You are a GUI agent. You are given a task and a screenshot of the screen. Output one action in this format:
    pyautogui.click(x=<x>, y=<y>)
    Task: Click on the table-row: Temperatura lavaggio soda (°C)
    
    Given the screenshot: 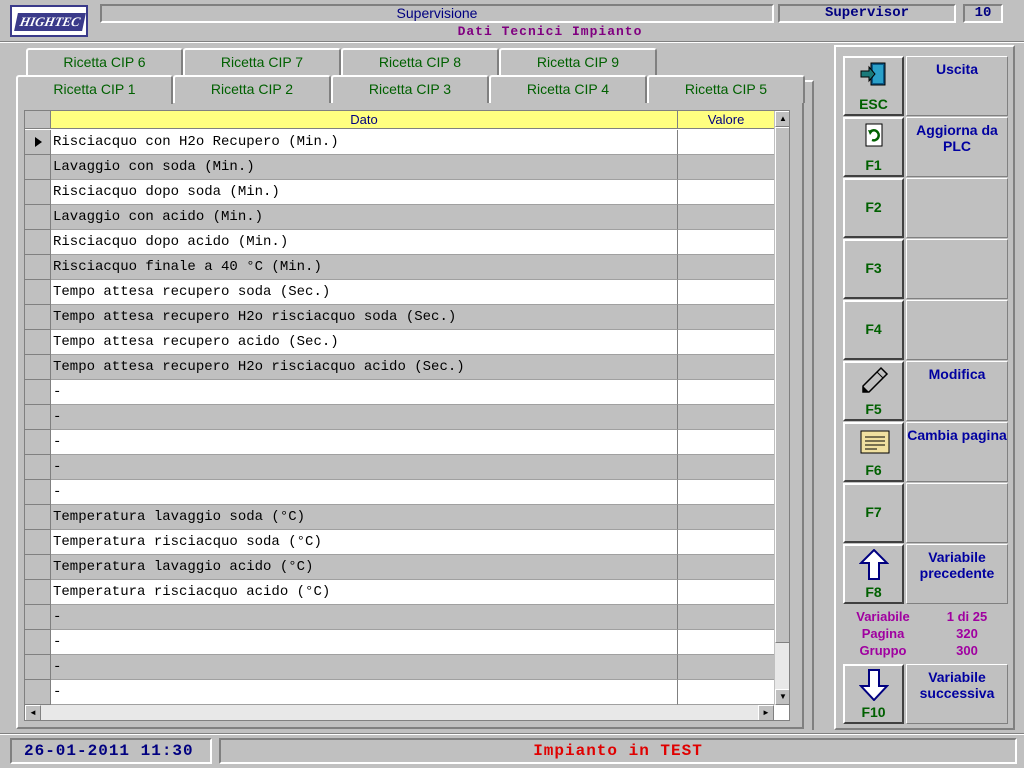 What is the action you would take?
    pyautogui.click(x=399, y=517)
    